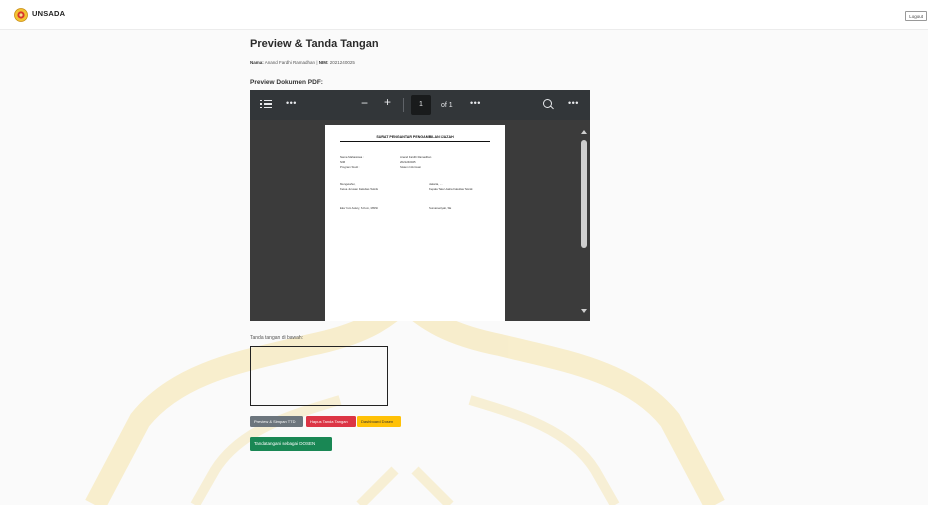 The image size is (928, 505). I want to click on name-value: Anand Fardhi Ramadhan, so click(290, 62).